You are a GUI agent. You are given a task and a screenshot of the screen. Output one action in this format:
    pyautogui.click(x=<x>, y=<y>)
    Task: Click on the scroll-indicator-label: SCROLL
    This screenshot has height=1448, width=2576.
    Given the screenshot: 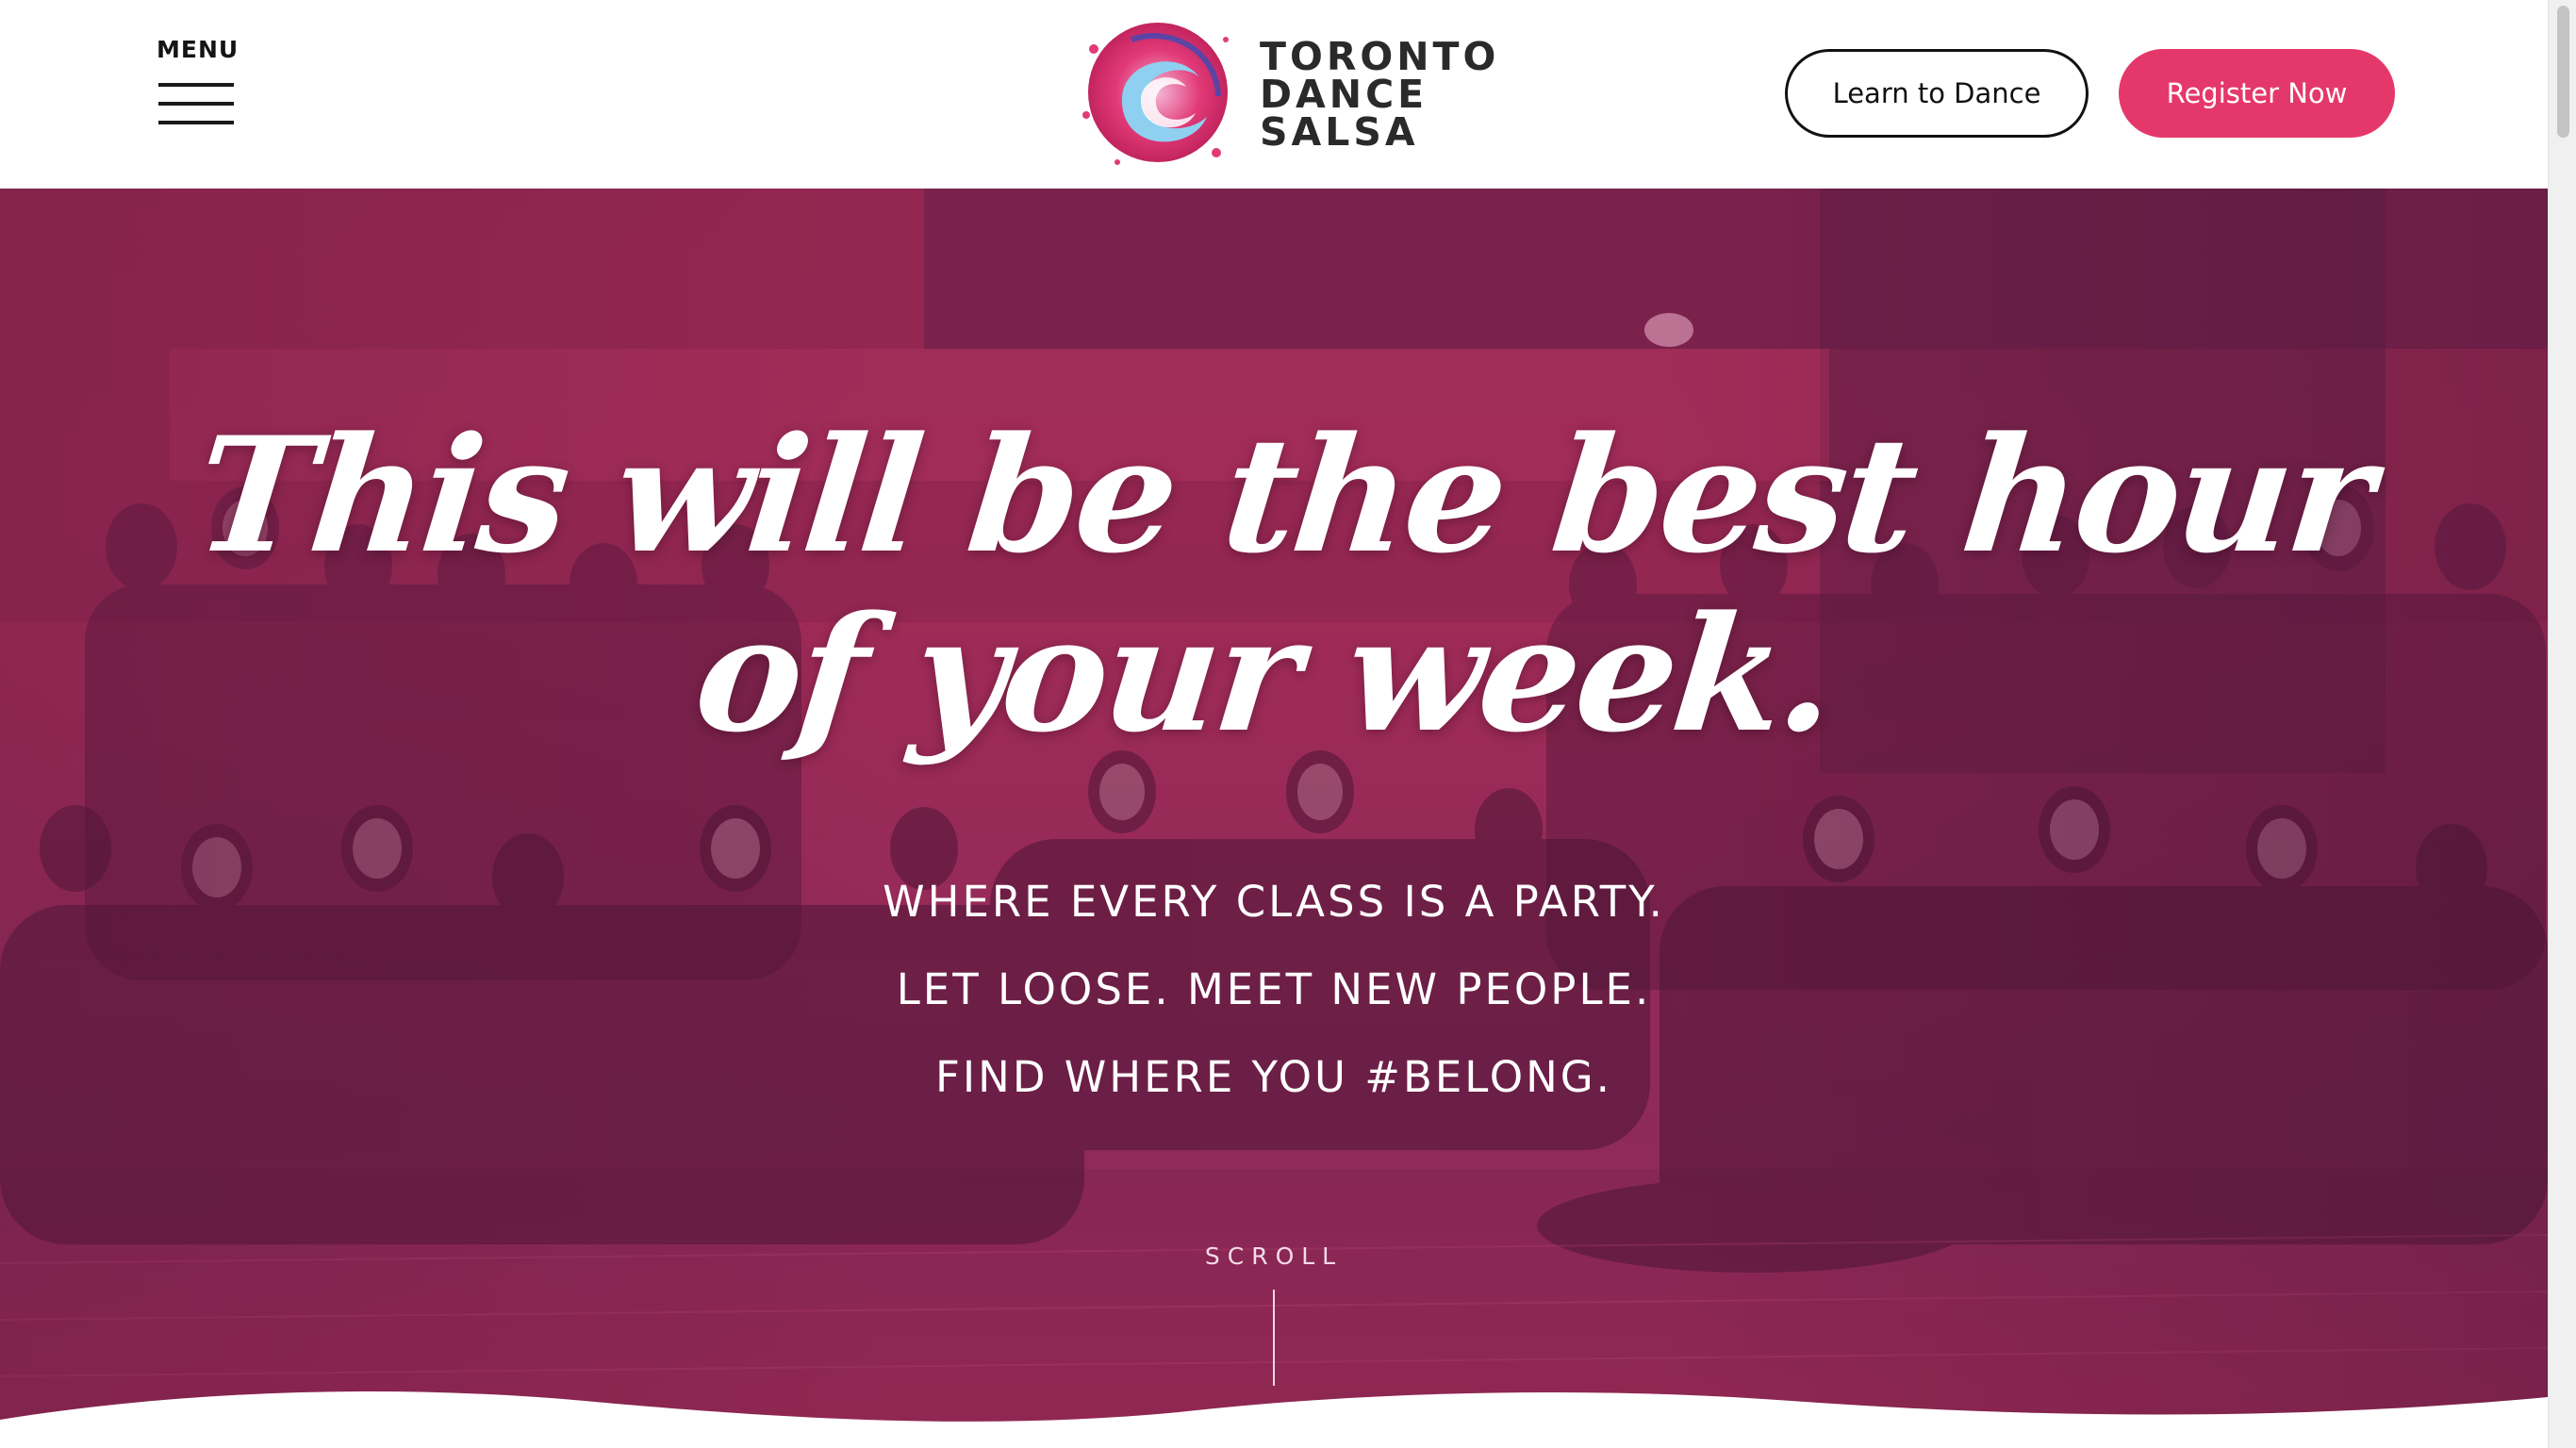 What is the action you would take?
    pyautogui.click(x=1274, y=1256)
    